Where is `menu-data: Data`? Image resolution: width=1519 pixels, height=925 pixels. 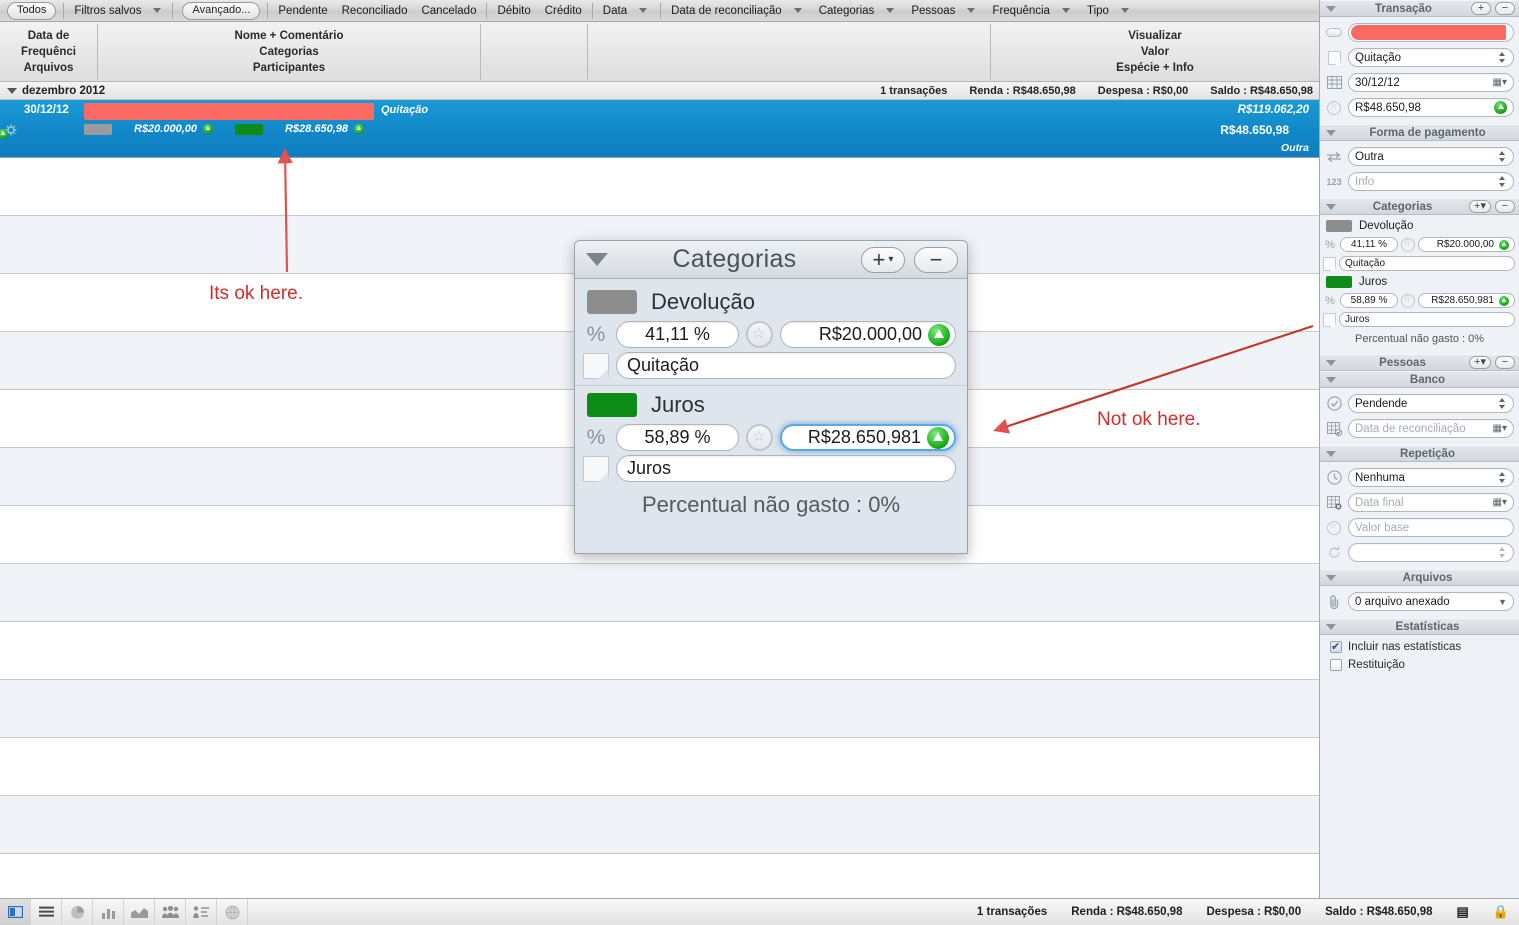 menu-data: Data is located at coordinates (626, 11).